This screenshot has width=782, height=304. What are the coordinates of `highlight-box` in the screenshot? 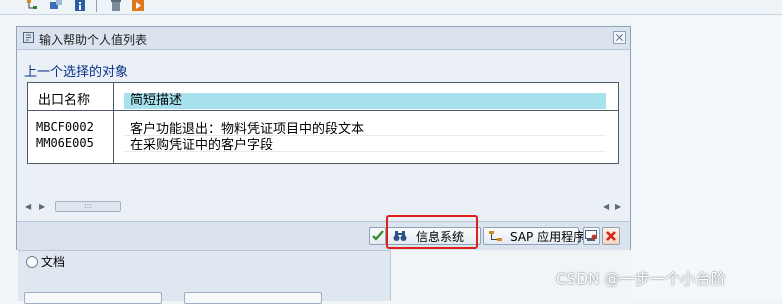 It's located at (432, 232).